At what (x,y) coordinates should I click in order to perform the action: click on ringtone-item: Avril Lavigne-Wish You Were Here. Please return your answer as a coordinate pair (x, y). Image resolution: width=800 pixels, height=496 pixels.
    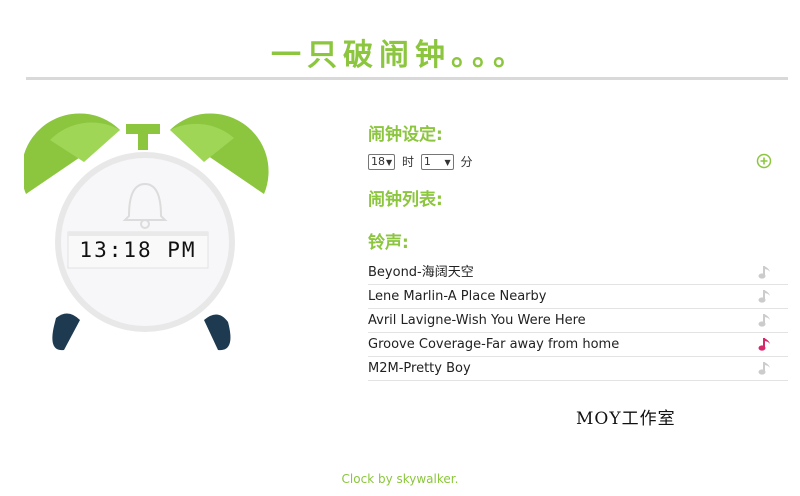
    Looking at the image, I should click on (578, 321).